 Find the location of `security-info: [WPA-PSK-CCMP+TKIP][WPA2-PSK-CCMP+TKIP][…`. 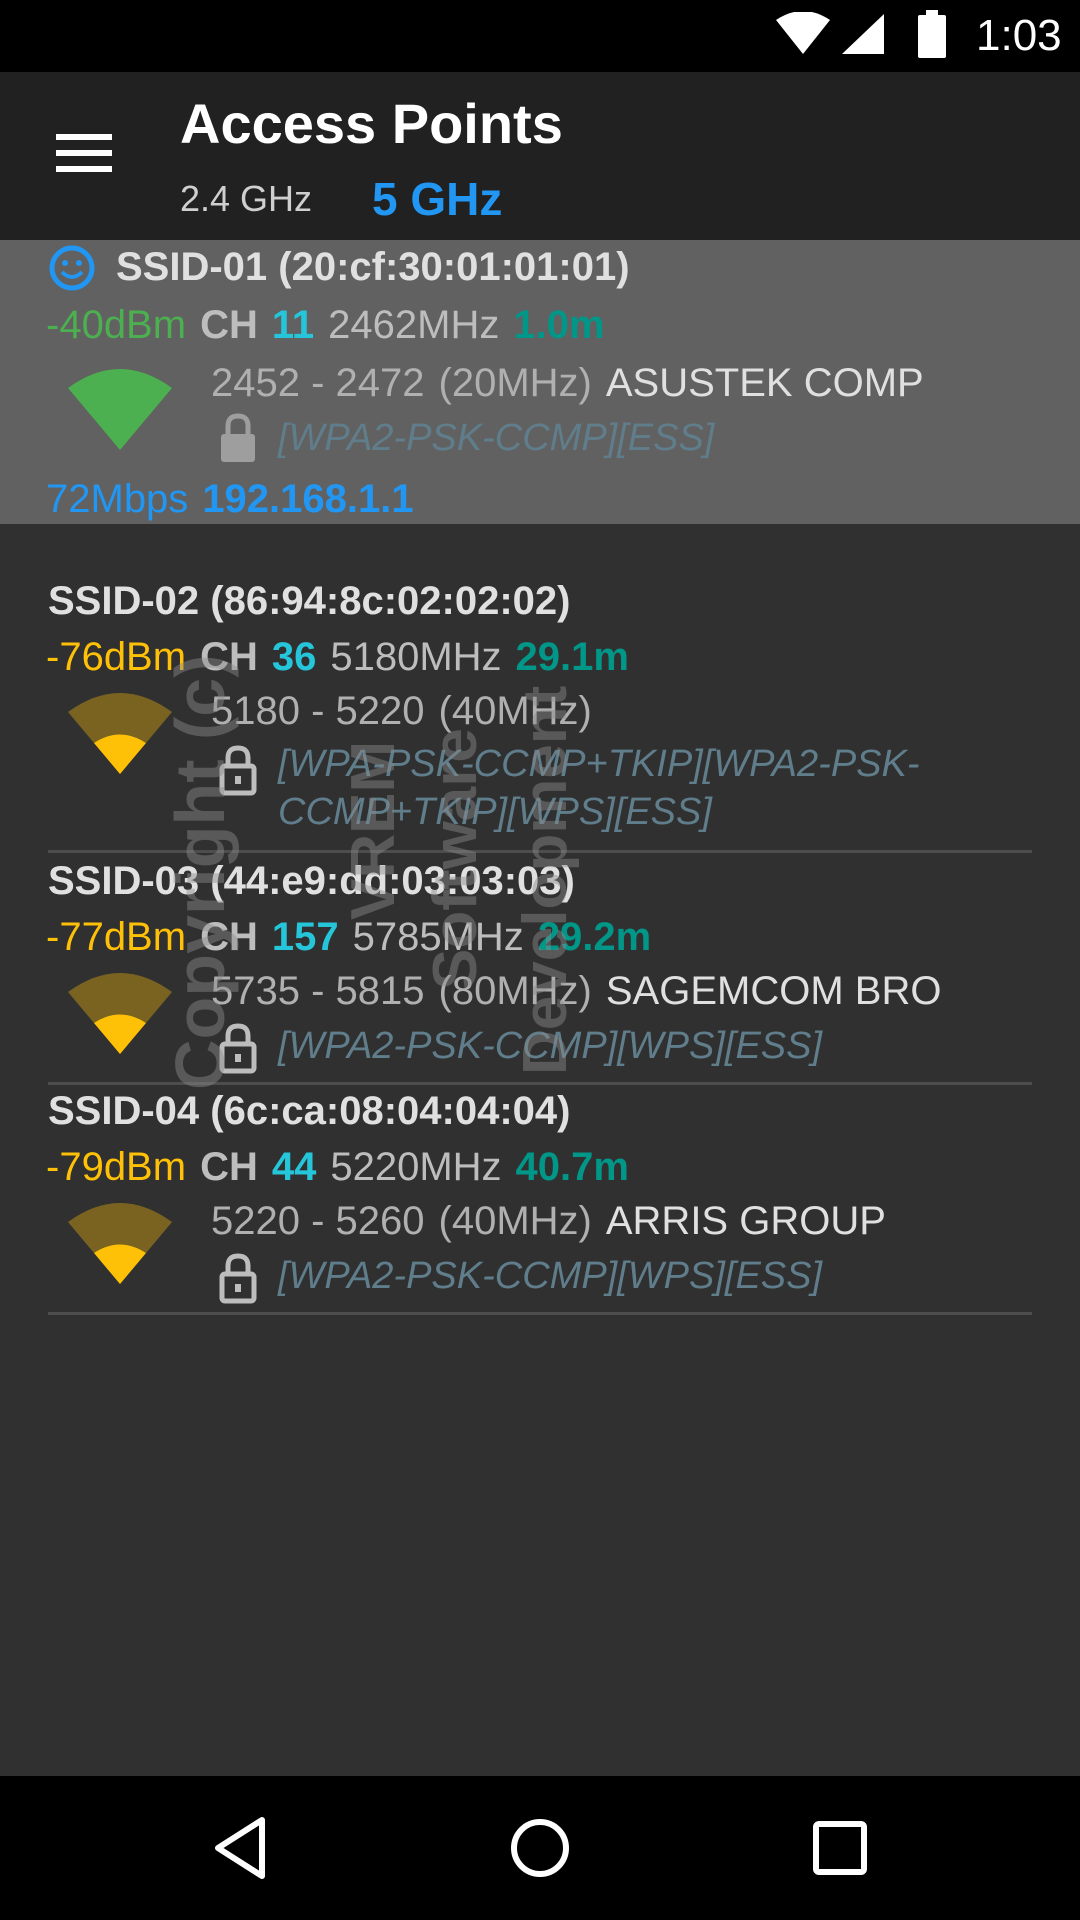

security-info: [WPA-PSK-CCMP+TKIP][WPA2-PSK-CCMP+TKIP][… is located at coordinates (599, 788).